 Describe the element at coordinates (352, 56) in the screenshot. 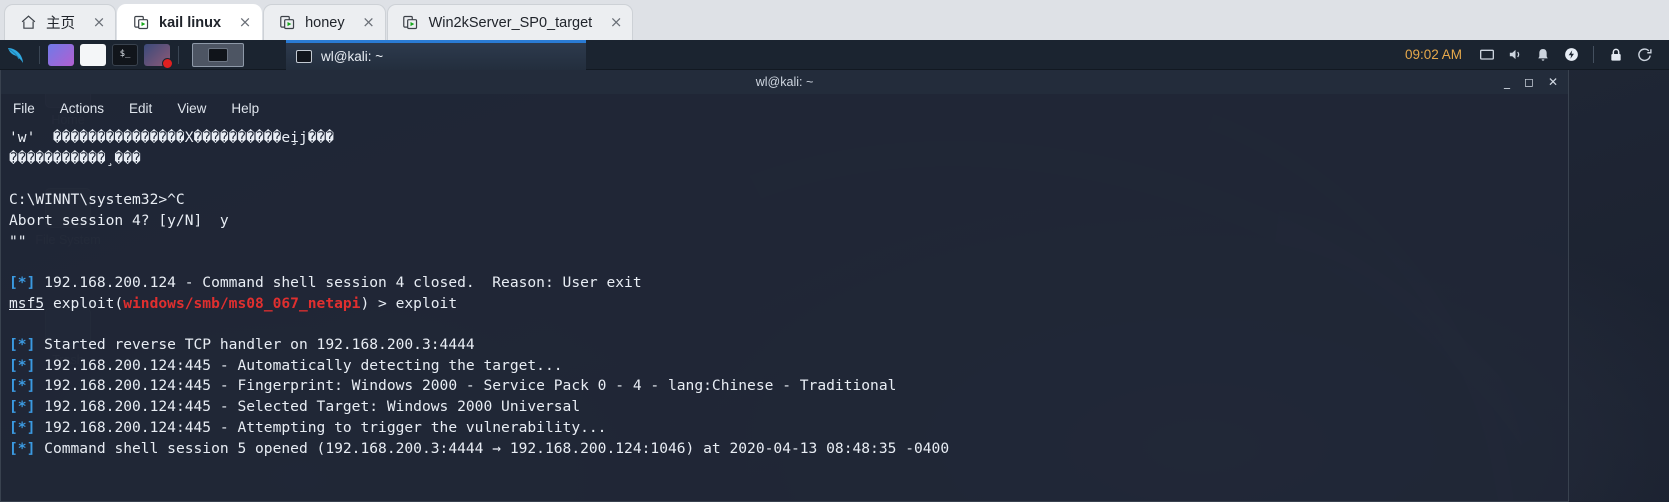

I see `tasklist-item-label: wl@kali: ~` at that location.